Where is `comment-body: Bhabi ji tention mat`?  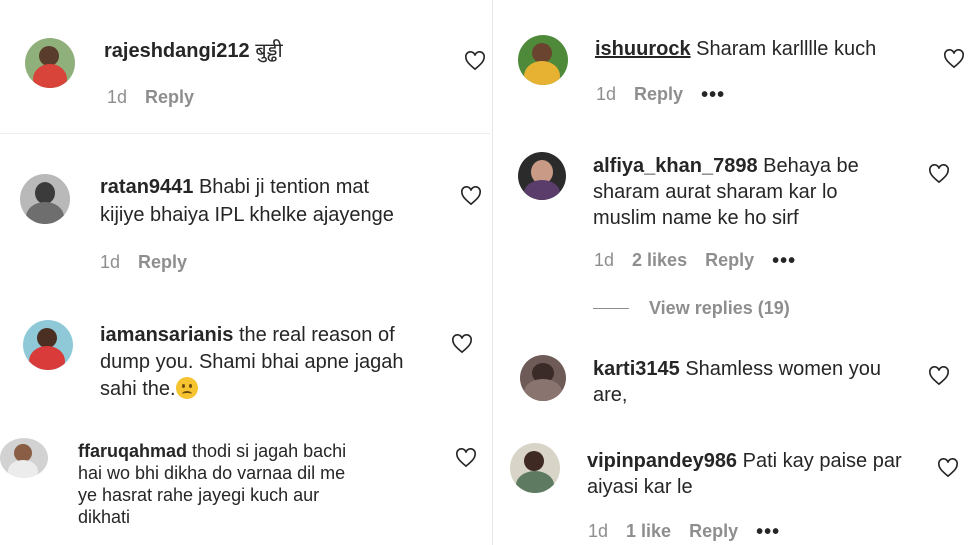 comment-body: Bhabi ji tention mat is located at coordinates (284, 187).